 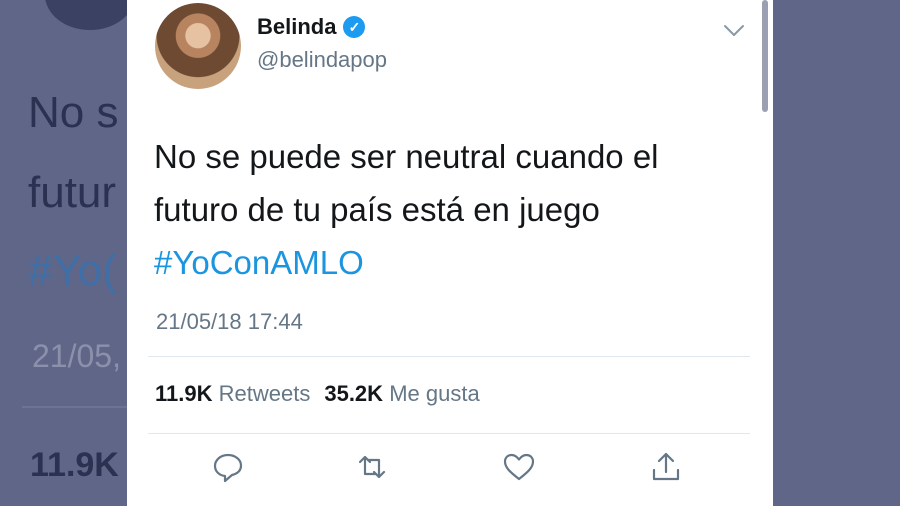 I want to click on background-text-line1: No s, so click(x=73, y=112).